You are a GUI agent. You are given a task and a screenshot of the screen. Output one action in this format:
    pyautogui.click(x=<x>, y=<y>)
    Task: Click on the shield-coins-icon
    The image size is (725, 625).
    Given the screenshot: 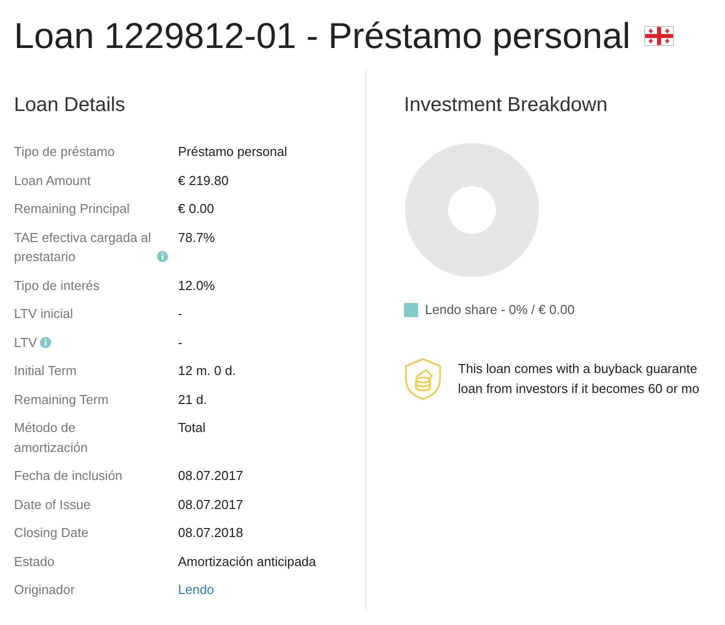 What is the action you would take?
    pyautogui.click(x=423, y=379)
    